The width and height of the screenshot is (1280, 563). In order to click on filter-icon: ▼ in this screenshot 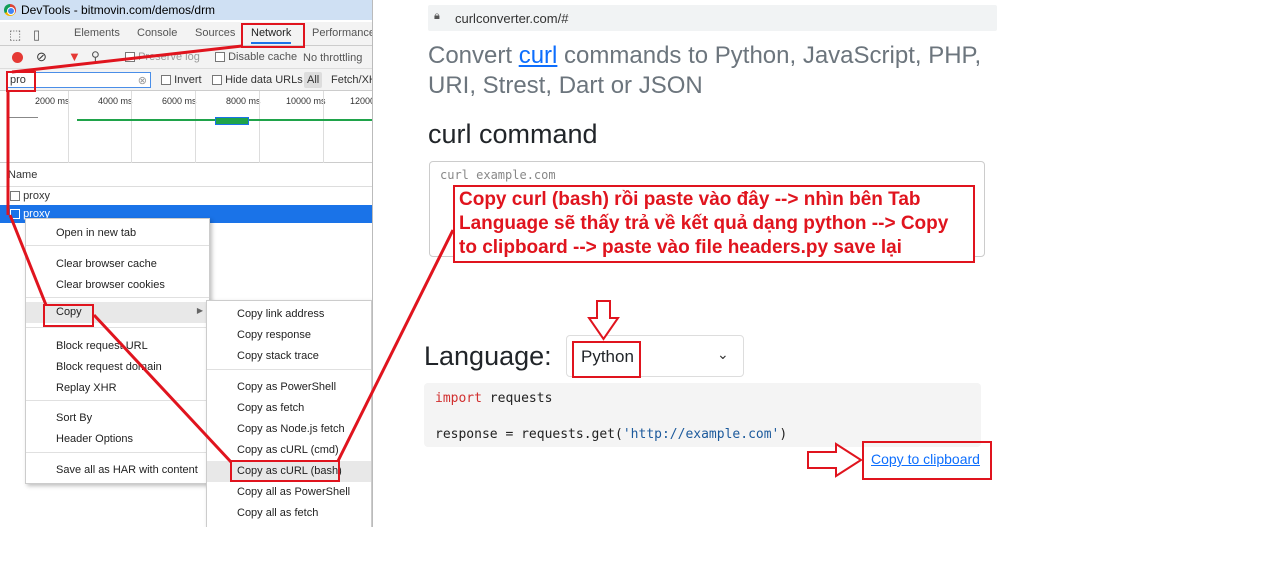, I will do `click(74, 56)`.